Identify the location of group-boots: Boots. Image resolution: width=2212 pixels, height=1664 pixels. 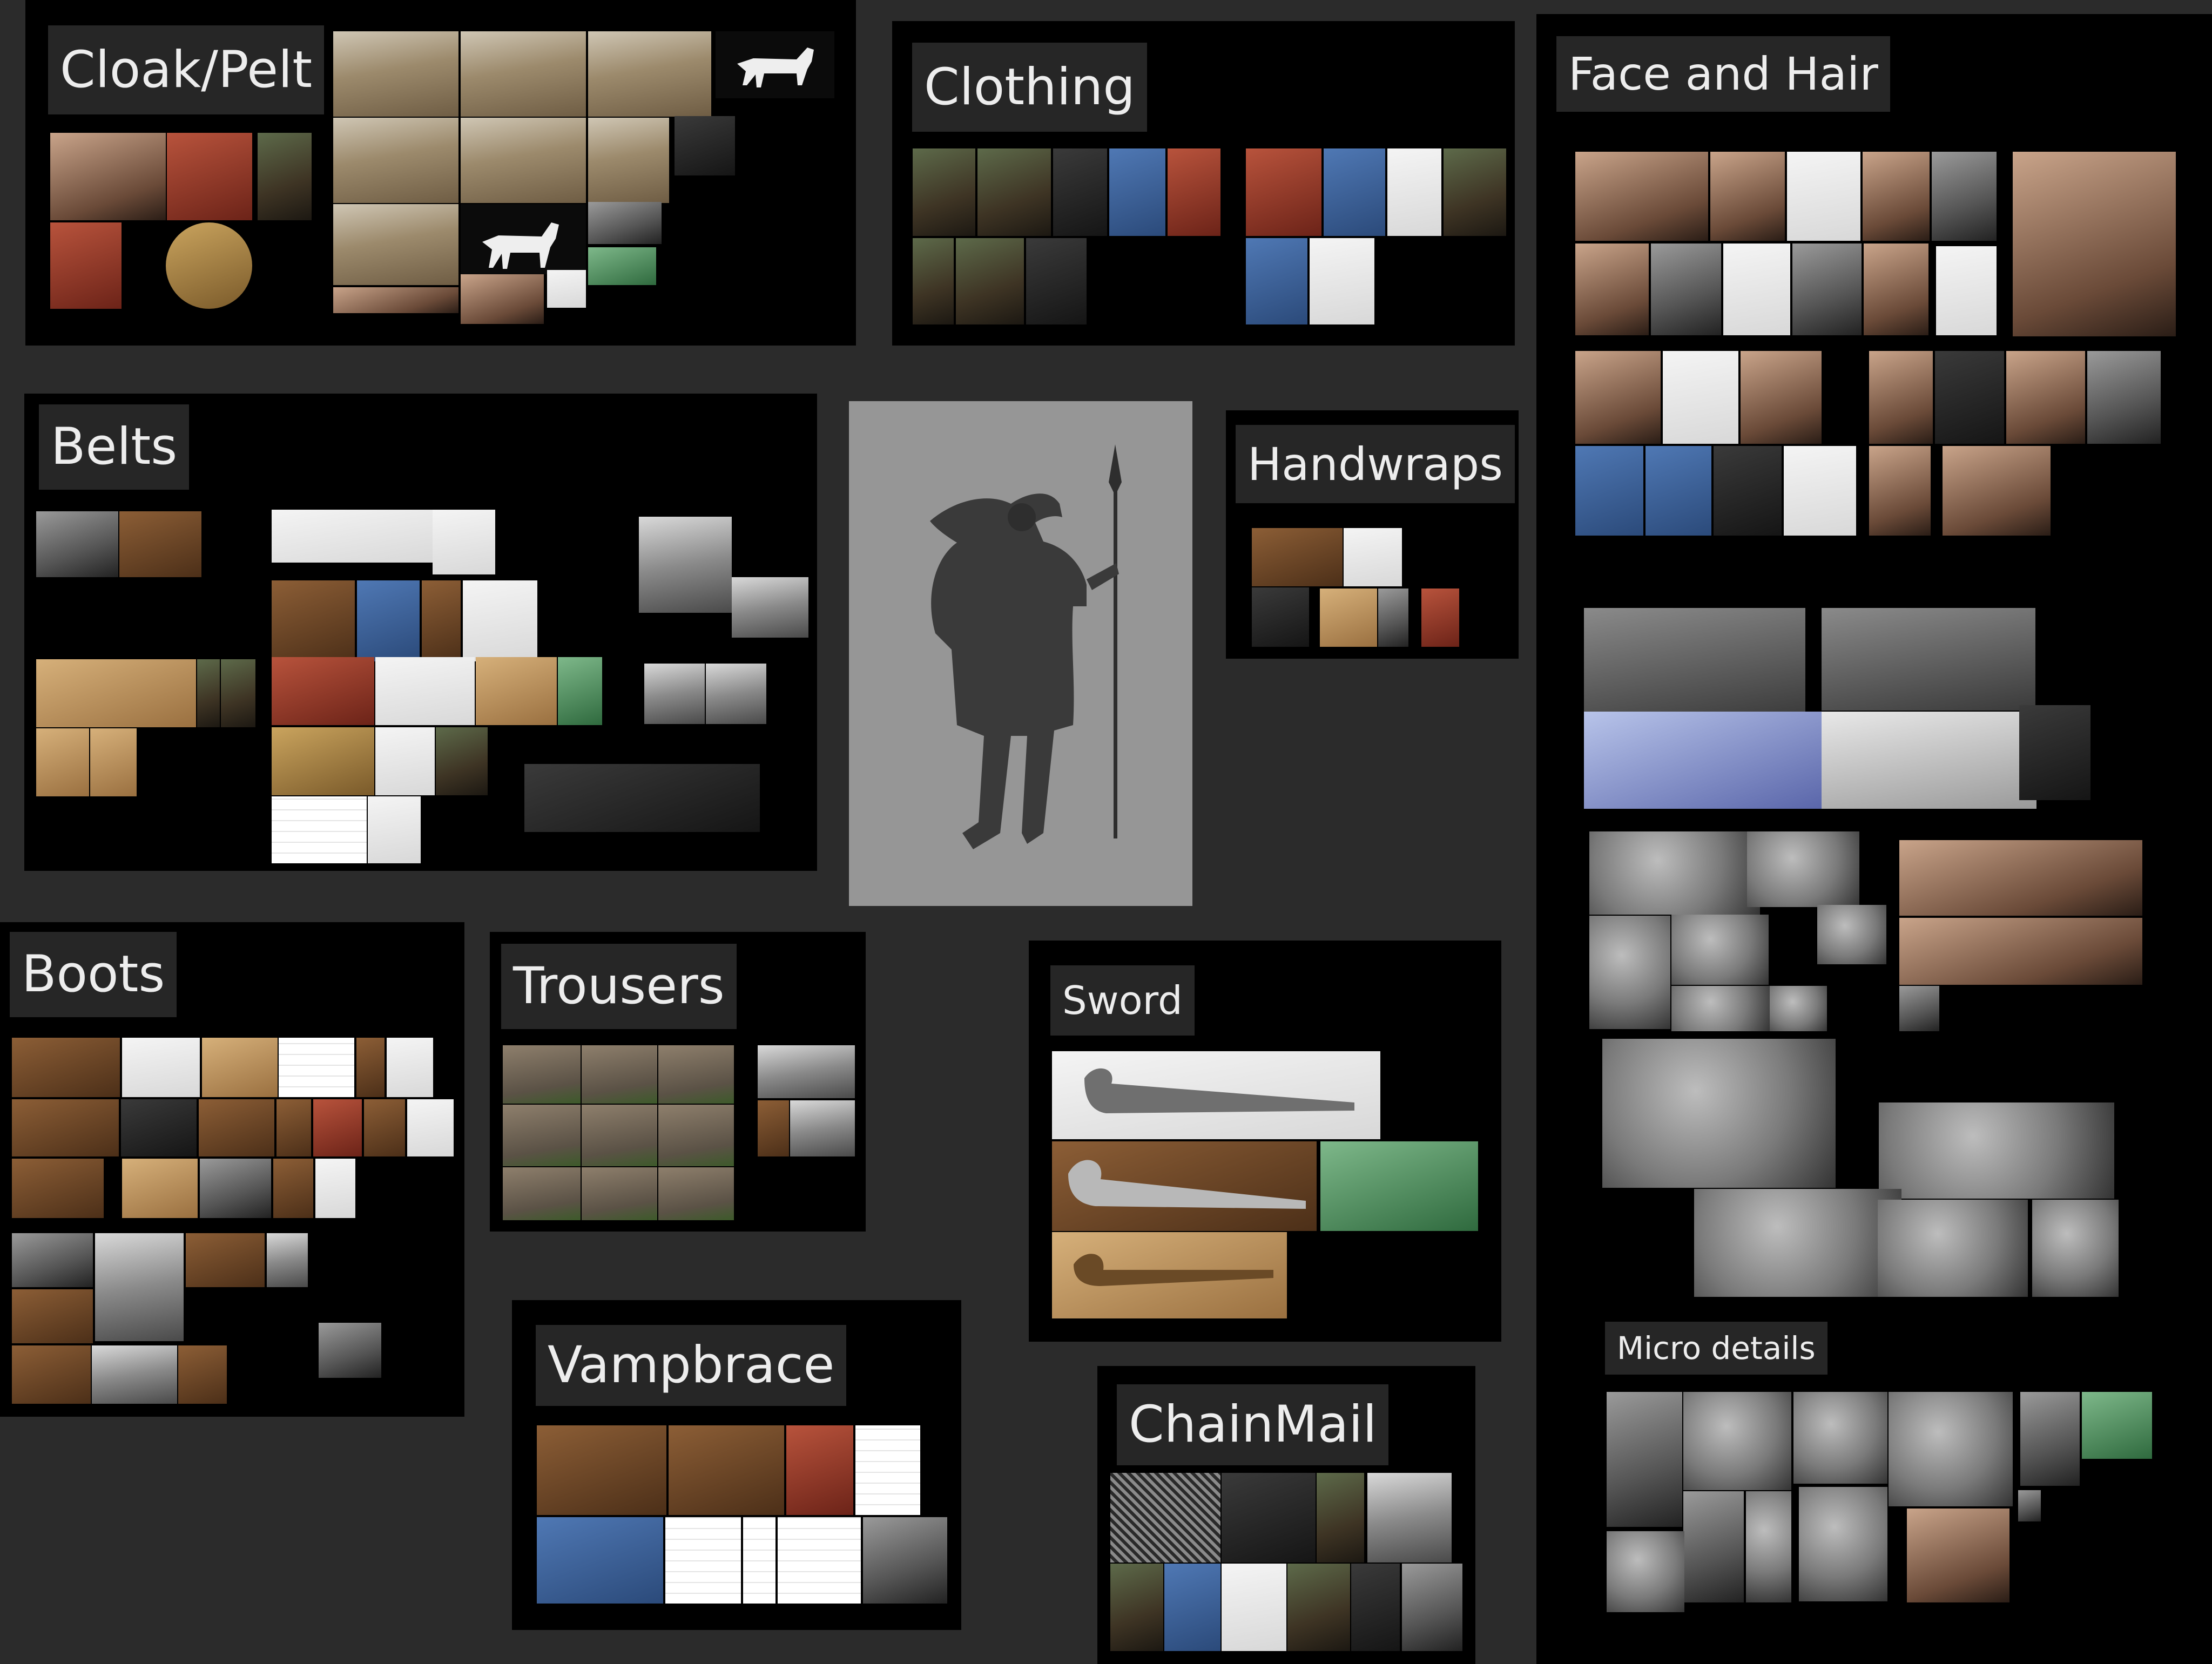
(232, 1169).